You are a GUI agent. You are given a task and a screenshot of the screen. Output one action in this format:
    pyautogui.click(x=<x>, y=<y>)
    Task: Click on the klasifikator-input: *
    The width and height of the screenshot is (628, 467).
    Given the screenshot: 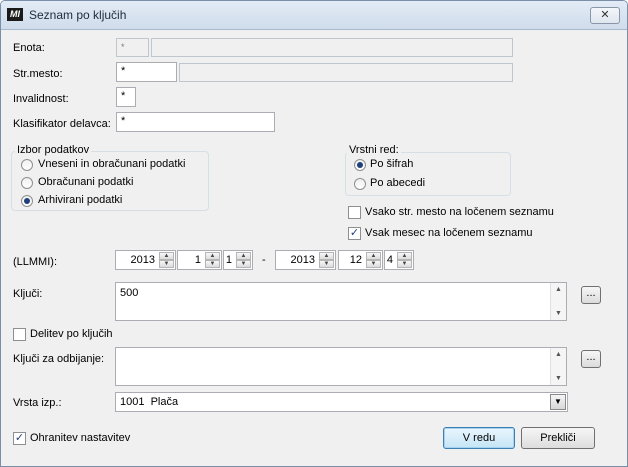 What is the action you would take?
    pyautogui.click(x=195, y=122)
    